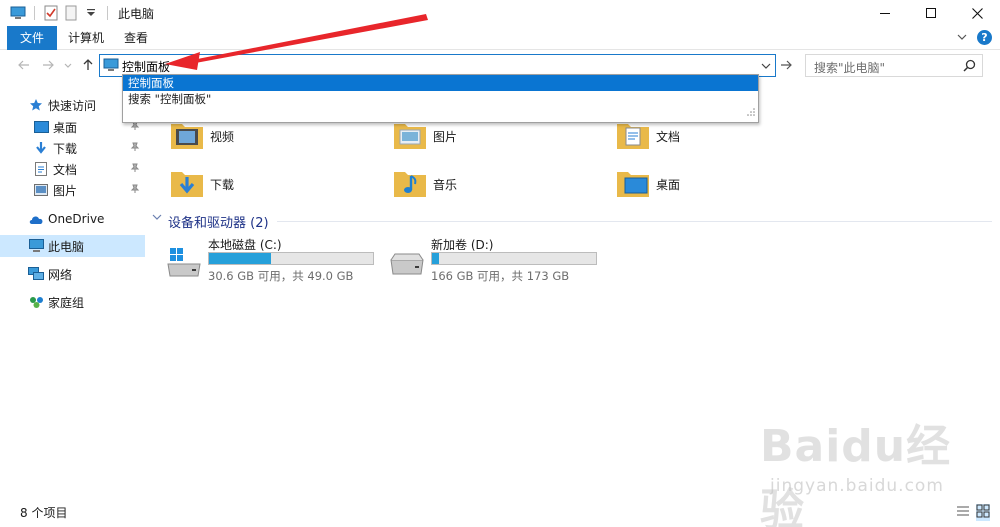 Image resolution: width=1000 pixels, height=527 pixels. I want to click on suggestion-item: 搜索 "控制面板", so click(440, 99).